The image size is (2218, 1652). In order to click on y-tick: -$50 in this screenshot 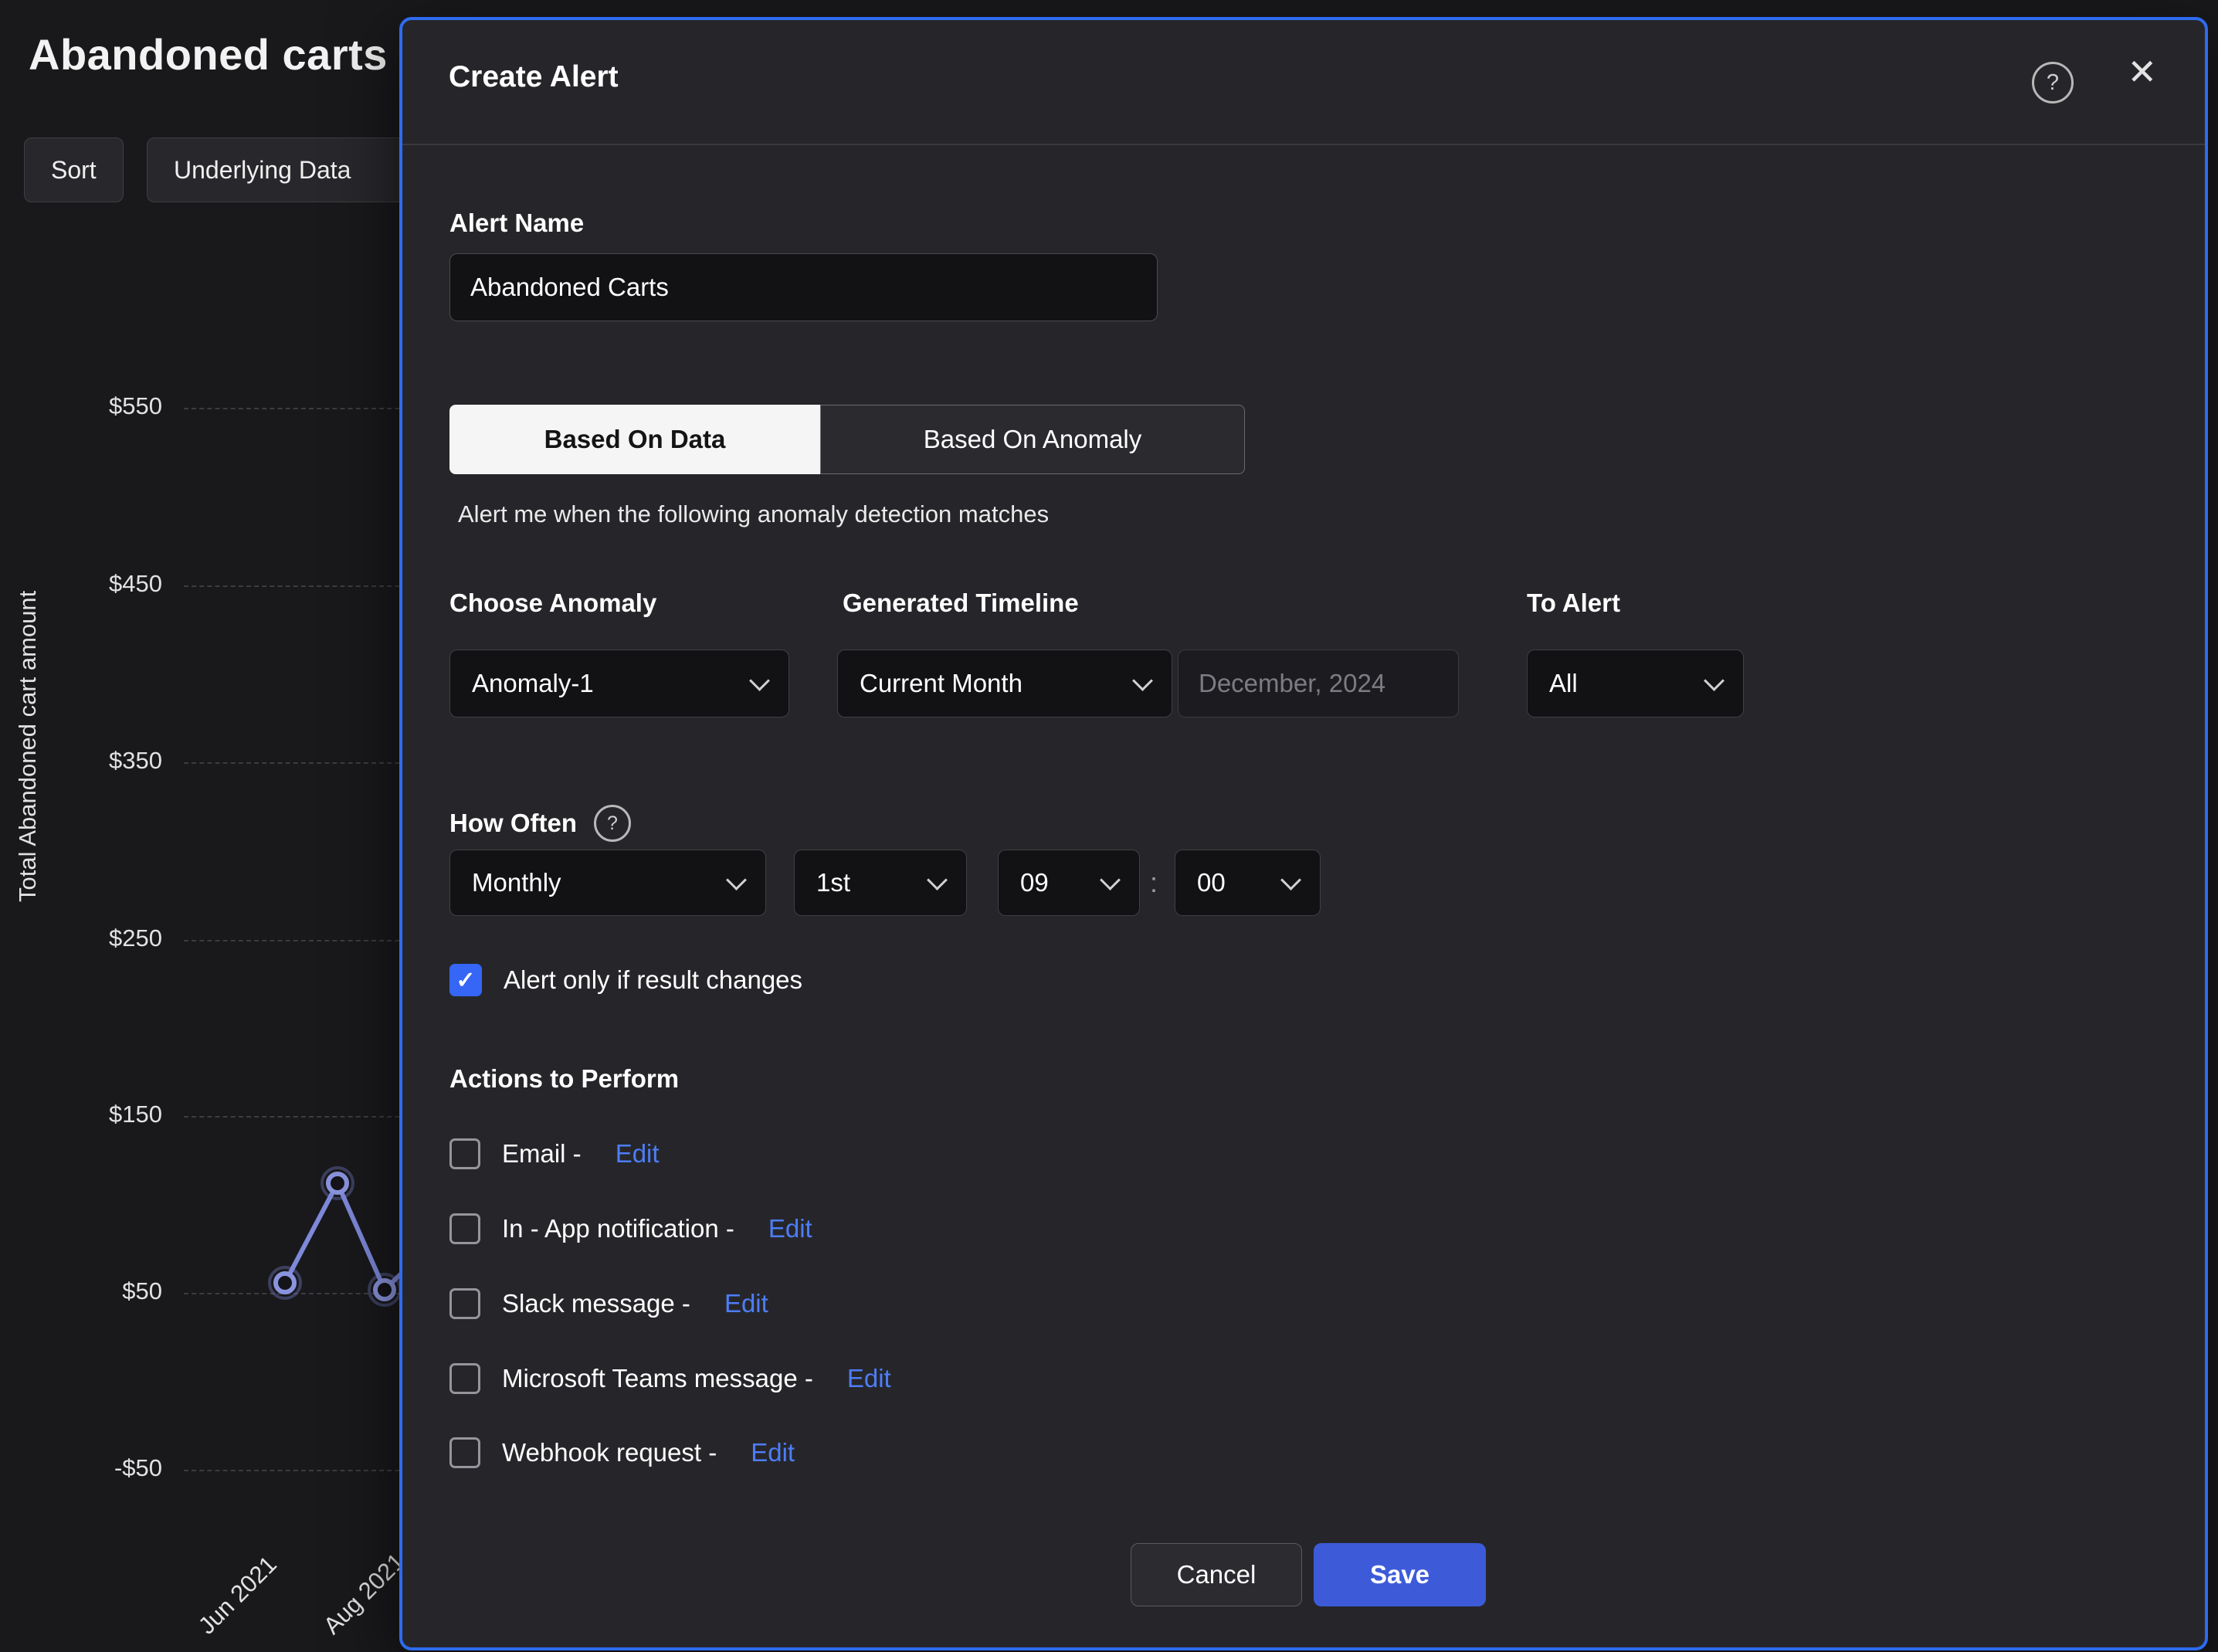, I will do `click(138, 1467)`.